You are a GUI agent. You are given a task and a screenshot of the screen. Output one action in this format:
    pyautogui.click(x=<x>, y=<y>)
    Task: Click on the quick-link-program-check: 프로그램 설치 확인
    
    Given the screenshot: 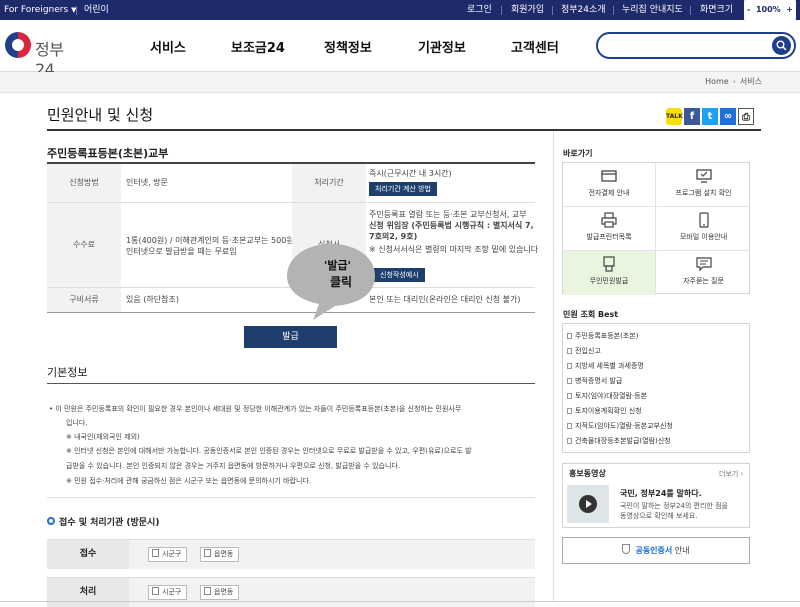 What is the action you would take?
    pyautogui.click(x=703, y=185)
    